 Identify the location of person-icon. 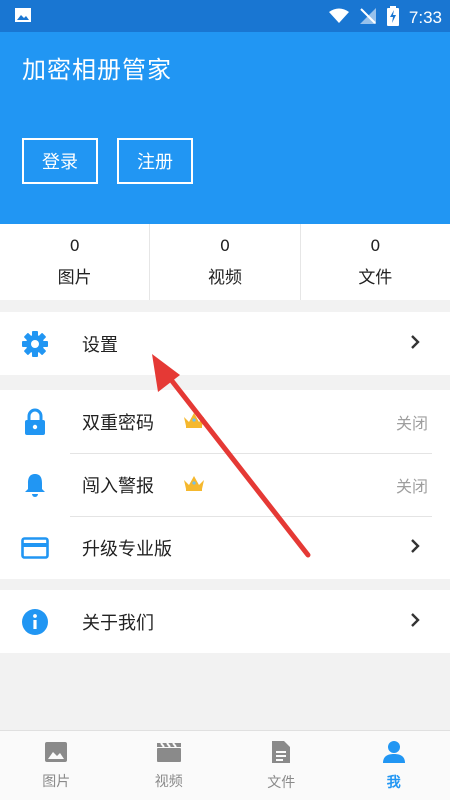
(394, 754).